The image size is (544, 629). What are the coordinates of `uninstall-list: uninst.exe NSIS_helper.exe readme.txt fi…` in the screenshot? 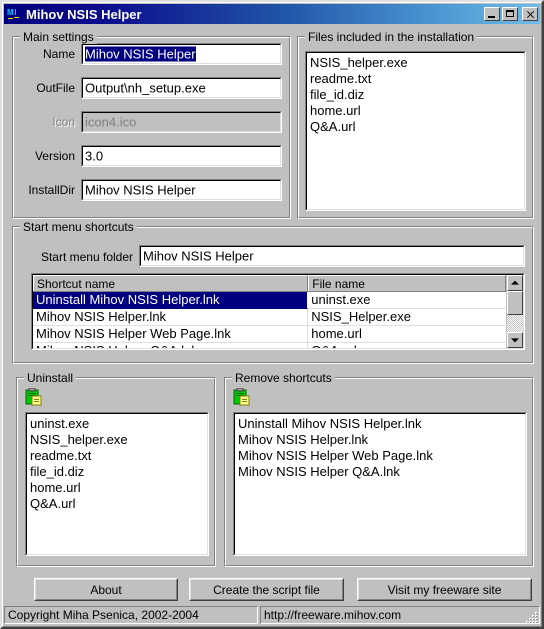 It's located at (117, 464).